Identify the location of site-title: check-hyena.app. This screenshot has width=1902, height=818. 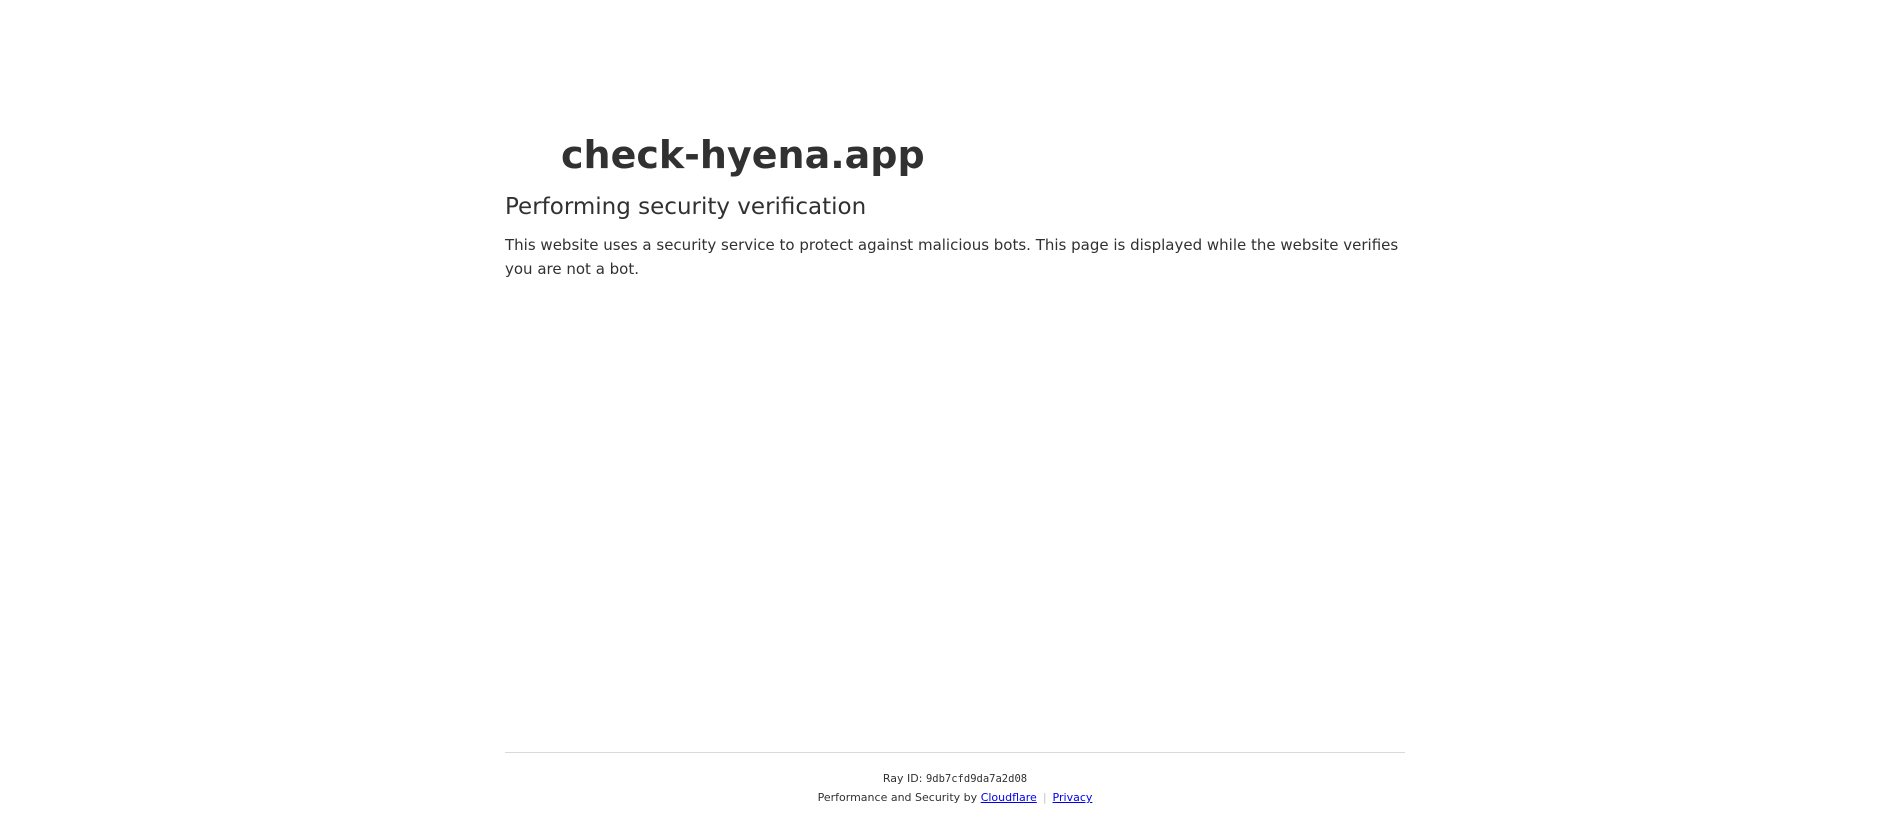
(743, 155).